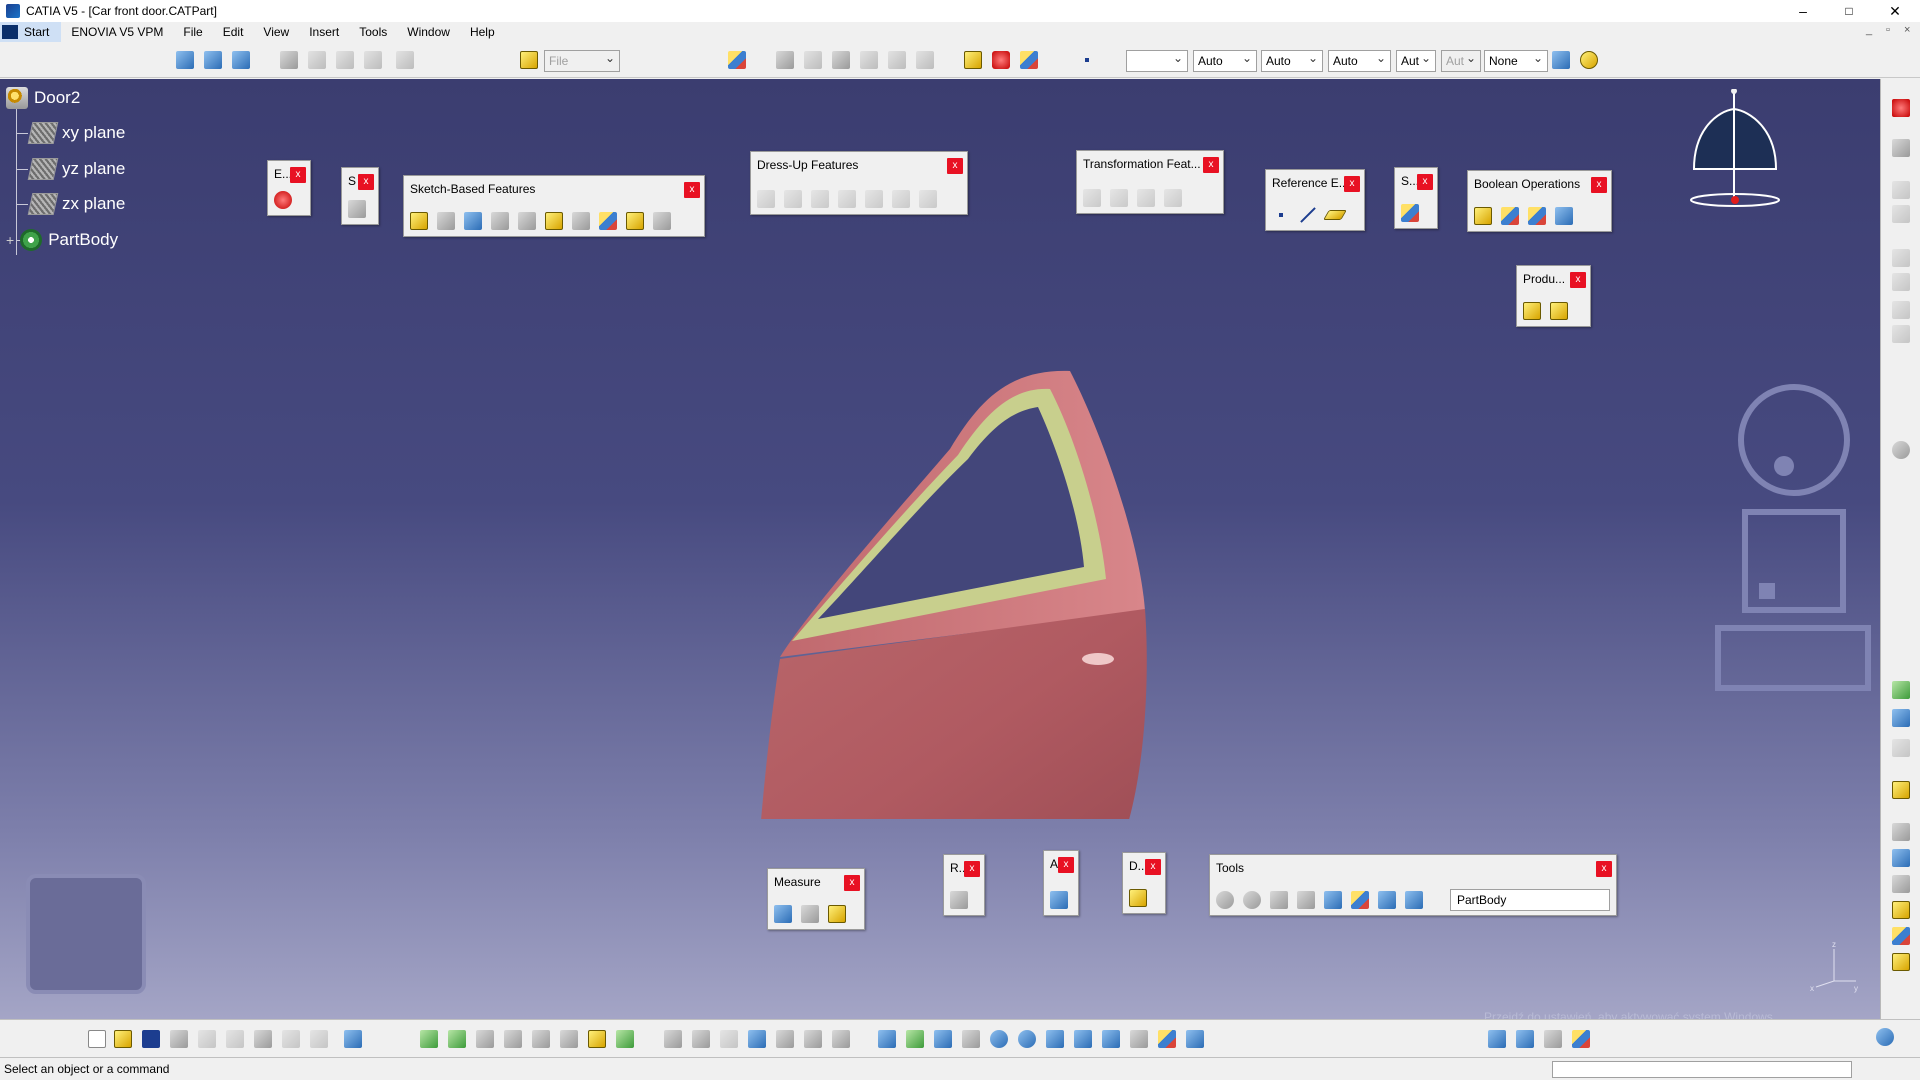 The height and width of the screenshot is (1080, 1920). I want to click on folder-icon, so click(529, 60).